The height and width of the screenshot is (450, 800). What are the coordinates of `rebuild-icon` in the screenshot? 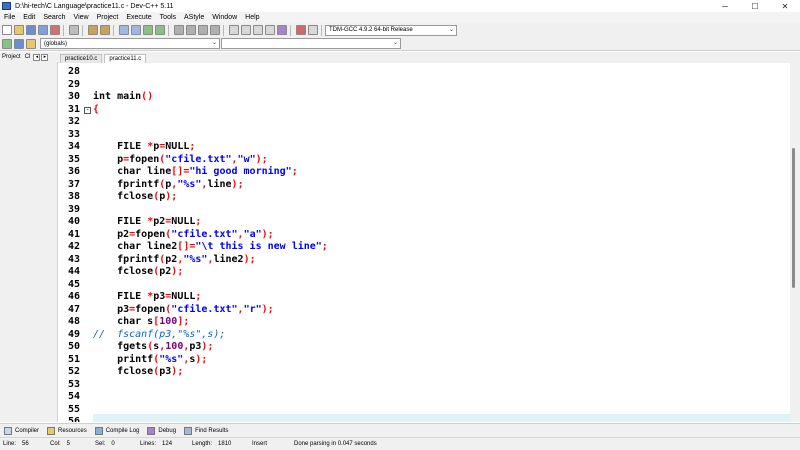 It's located at (270, 30).